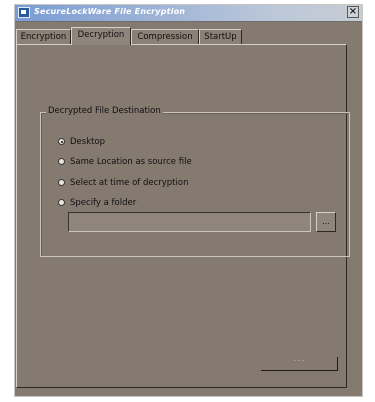  I want to click on title-bar: SecureLockWare File Encryption ×, so click(188, 13).